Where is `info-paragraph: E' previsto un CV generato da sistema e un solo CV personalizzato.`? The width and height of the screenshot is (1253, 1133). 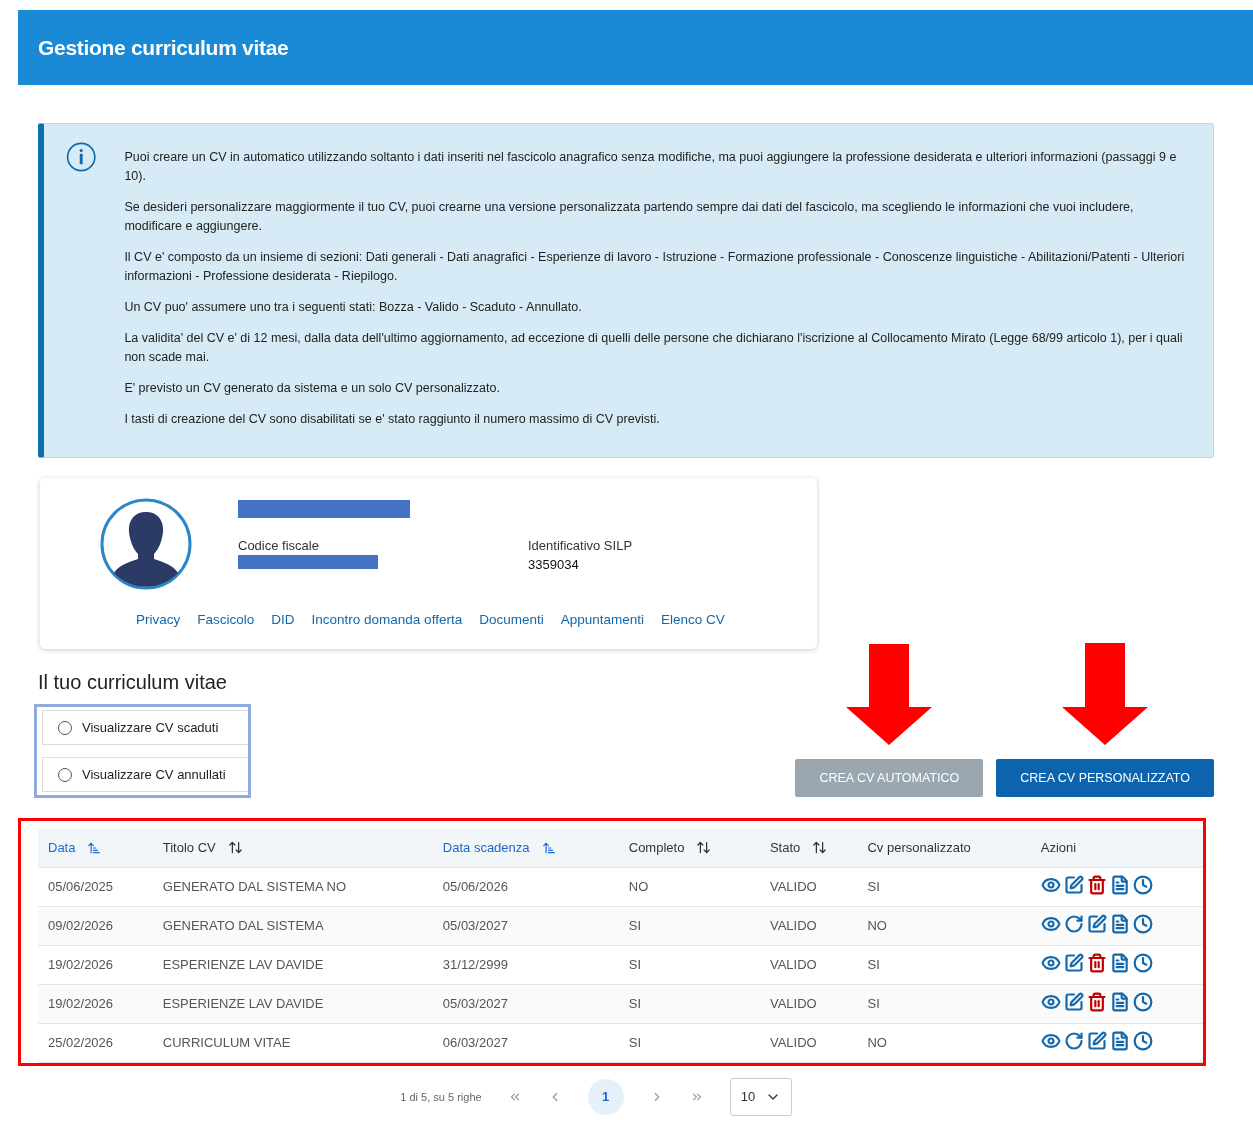
info-paragraph: E' previsto un CV generato da sistema e un solo CV personalizzato. is located at coordinates (312, 388).